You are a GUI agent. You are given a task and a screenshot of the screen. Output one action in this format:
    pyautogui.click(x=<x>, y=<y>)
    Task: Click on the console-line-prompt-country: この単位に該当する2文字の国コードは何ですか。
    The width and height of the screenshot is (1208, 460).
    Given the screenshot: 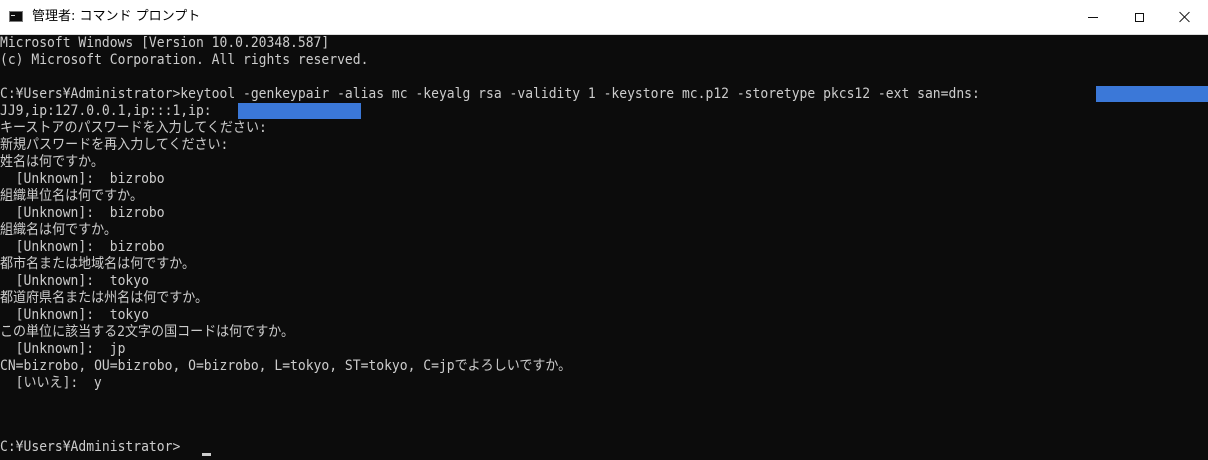 What is the action you would take?
    pyautogui.click(x=147, y=332)
    